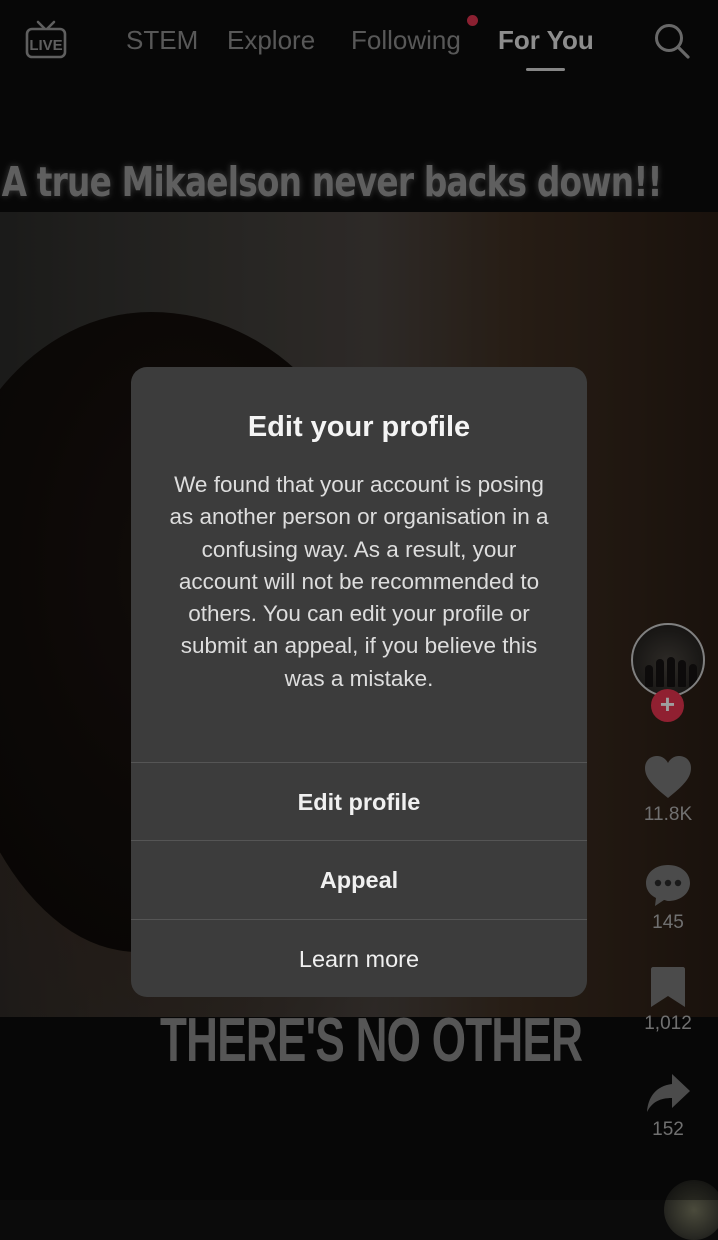 The height and width of the screenshot is (1240, 718). What do you see at coordinates (359, 958) in the screenshot?
I see `learn-more-button: Learn more` at bounding box center [359, 958].